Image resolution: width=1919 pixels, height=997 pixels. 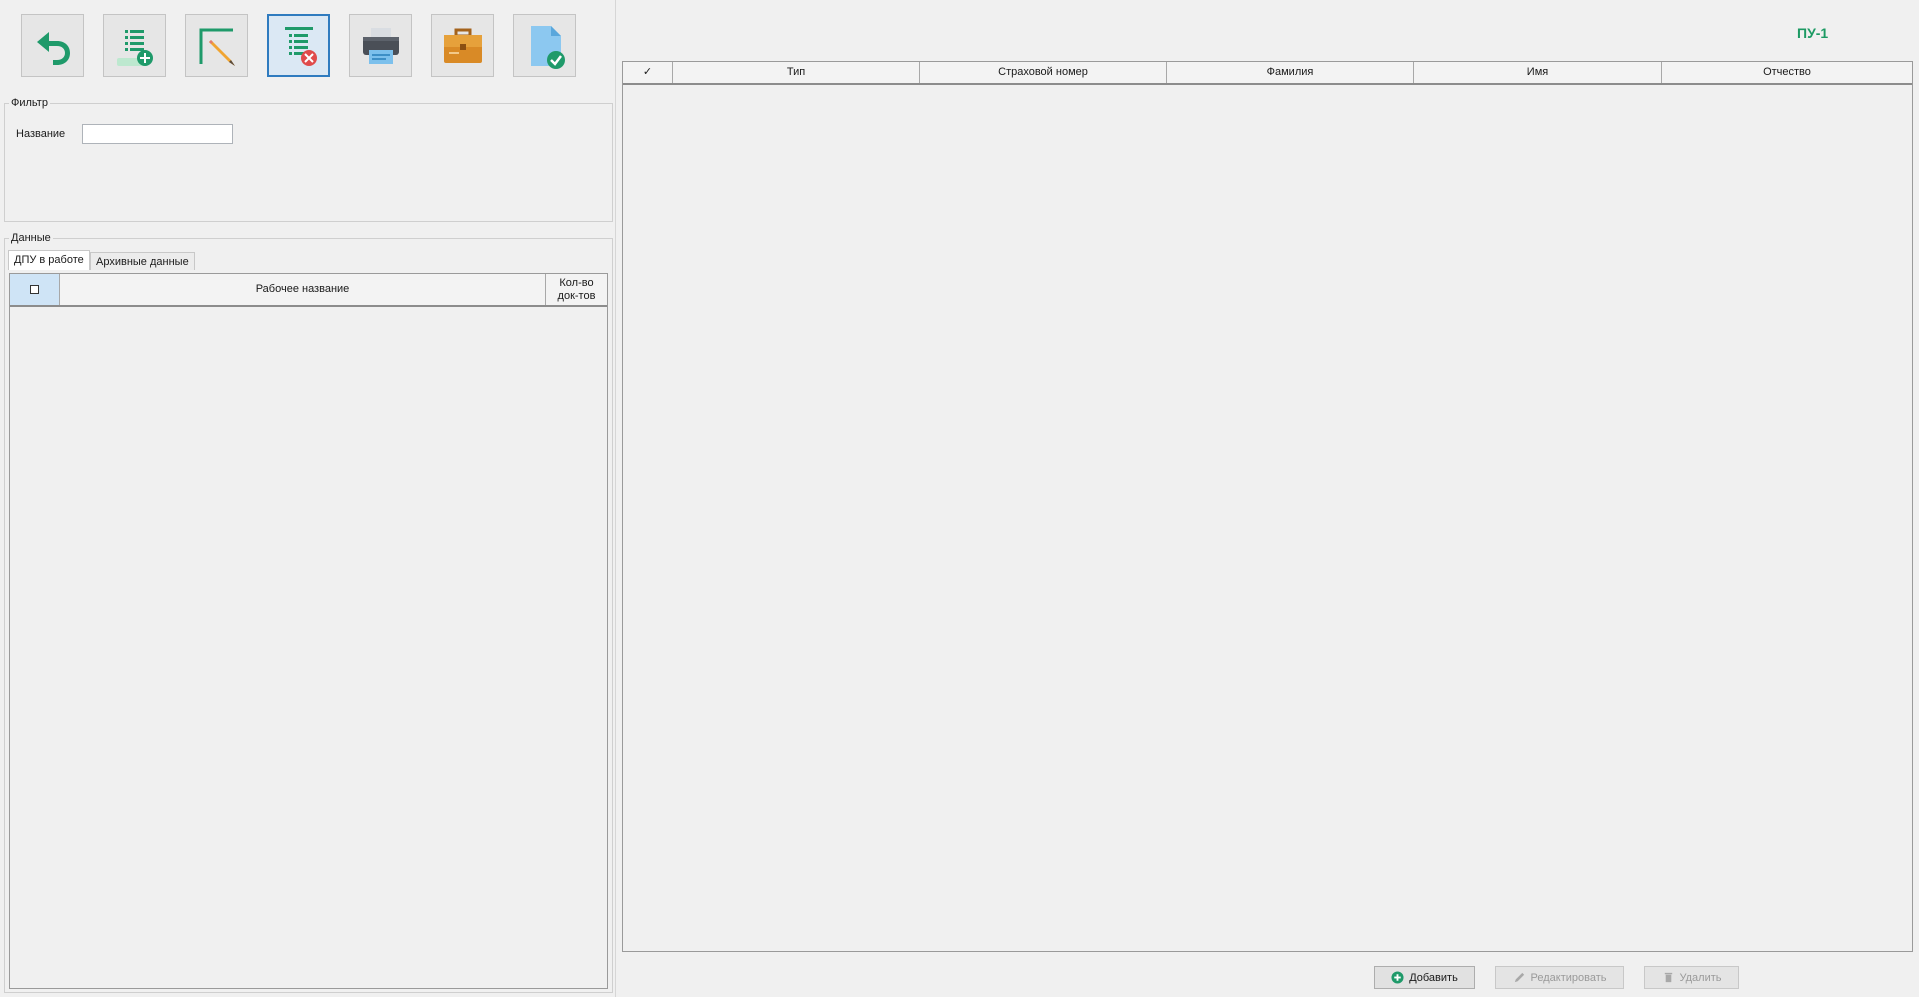 I want to click on briefcase-icon, so click(x=462, y=45).